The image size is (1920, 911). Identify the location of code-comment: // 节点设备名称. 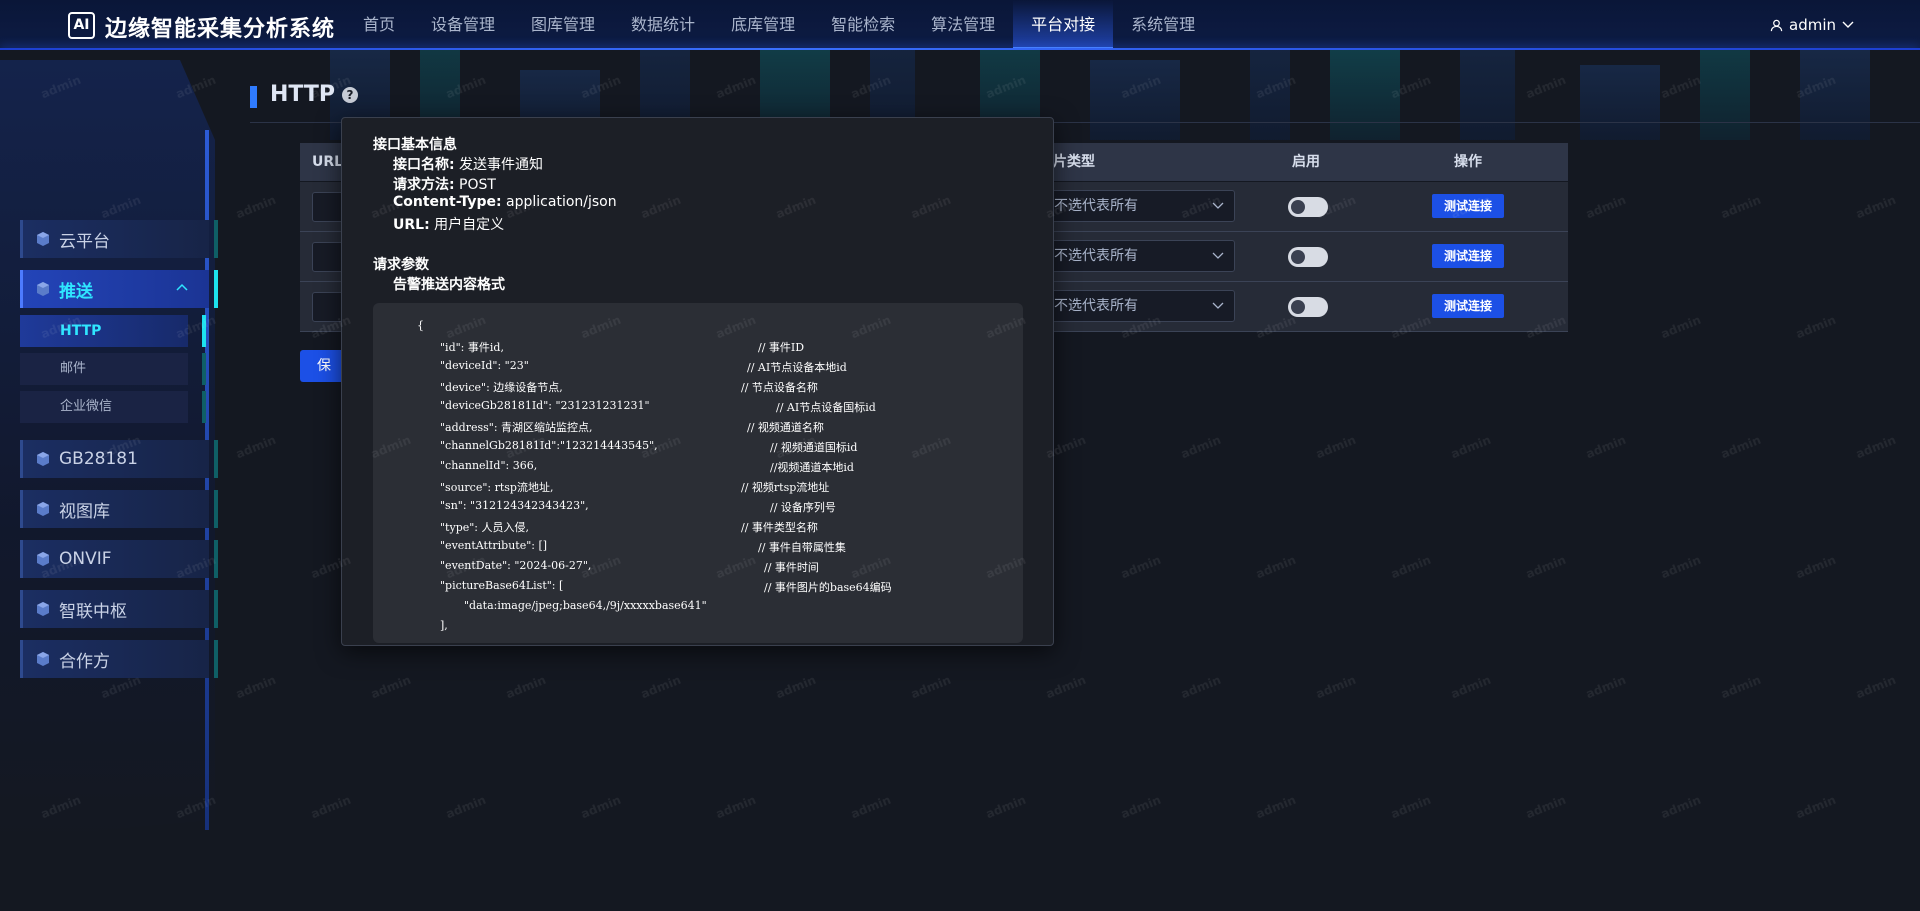
(779, 387).